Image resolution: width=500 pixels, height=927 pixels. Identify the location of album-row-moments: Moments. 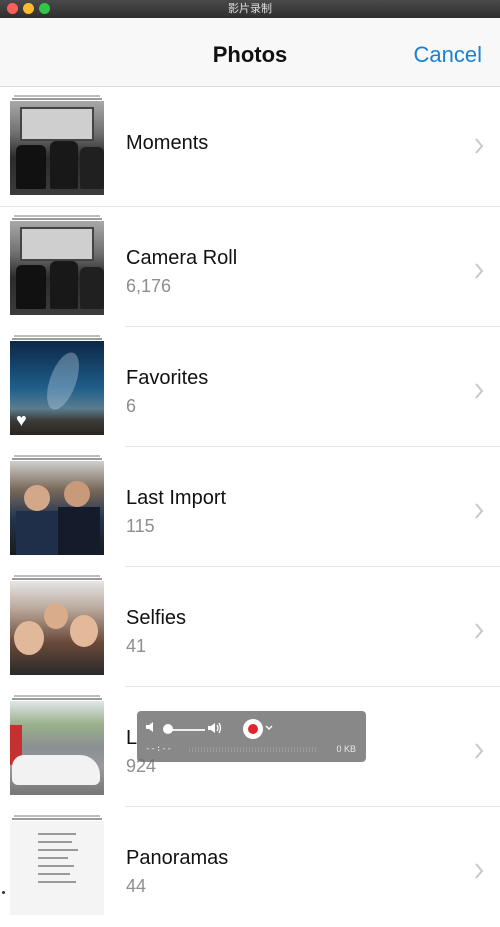
(250, 147).